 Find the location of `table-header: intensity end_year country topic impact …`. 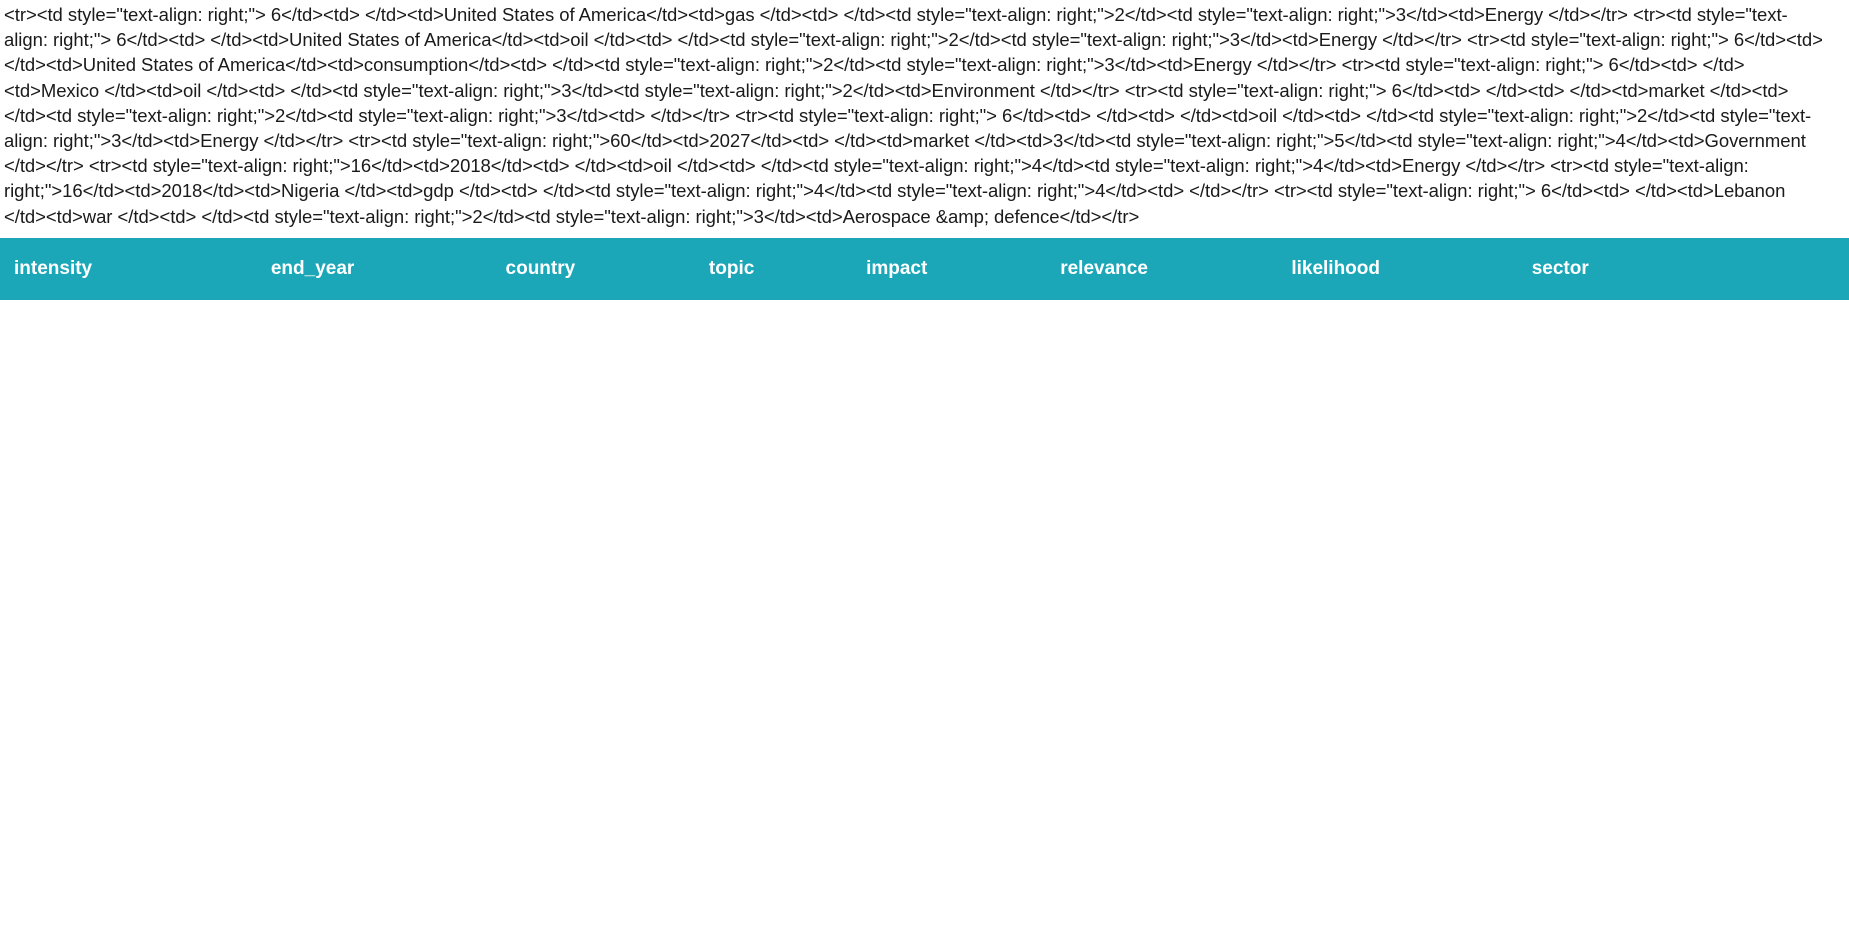

table-header: intensity end_year country topic impact … is located at coordinates (924, 268).